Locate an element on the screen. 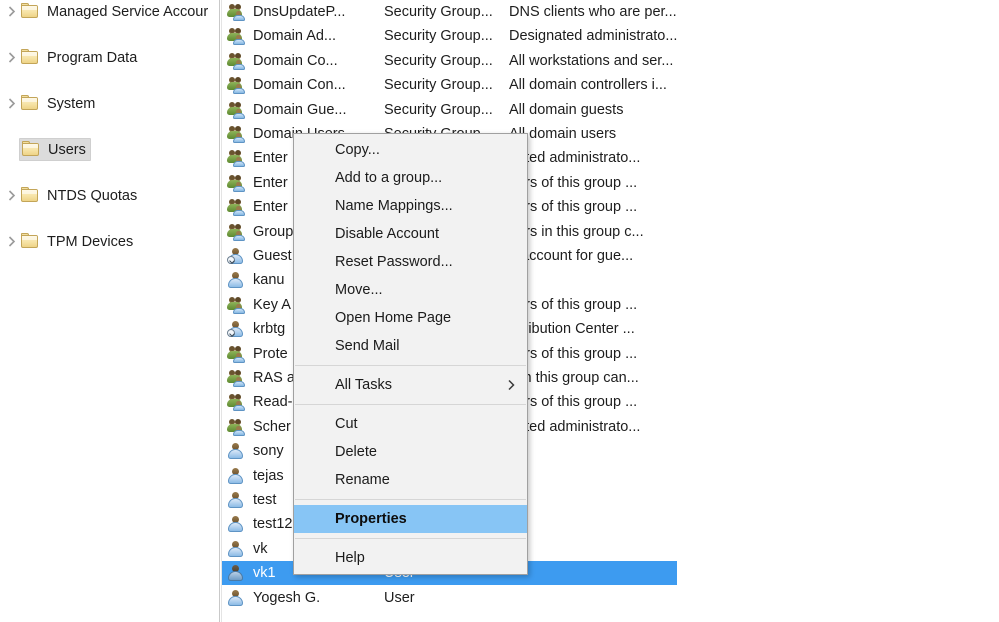 The width and height of the screenshot is (999, 622). tree-item-label: Program Data is located at coordinates (92, 57).